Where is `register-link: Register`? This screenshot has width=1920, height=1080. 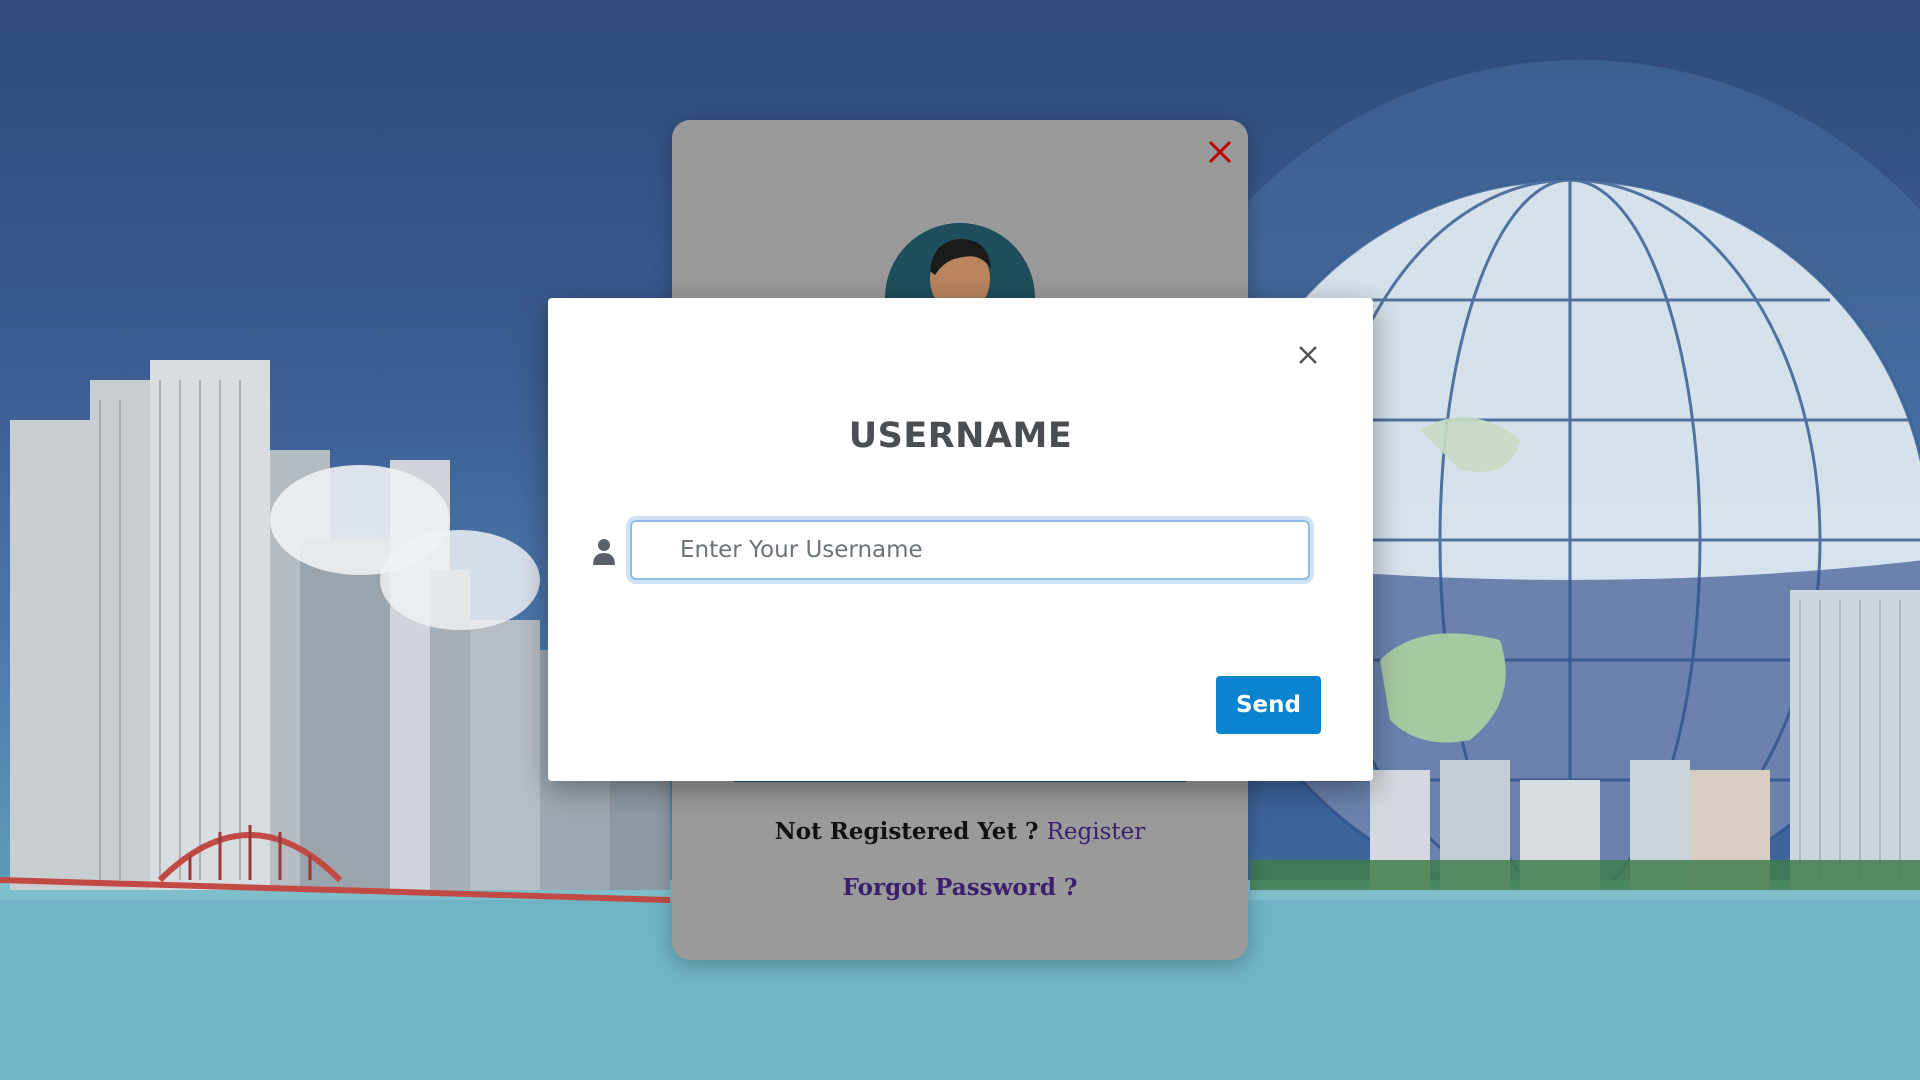
register-link: Register is located at coordinates (1096, 832).